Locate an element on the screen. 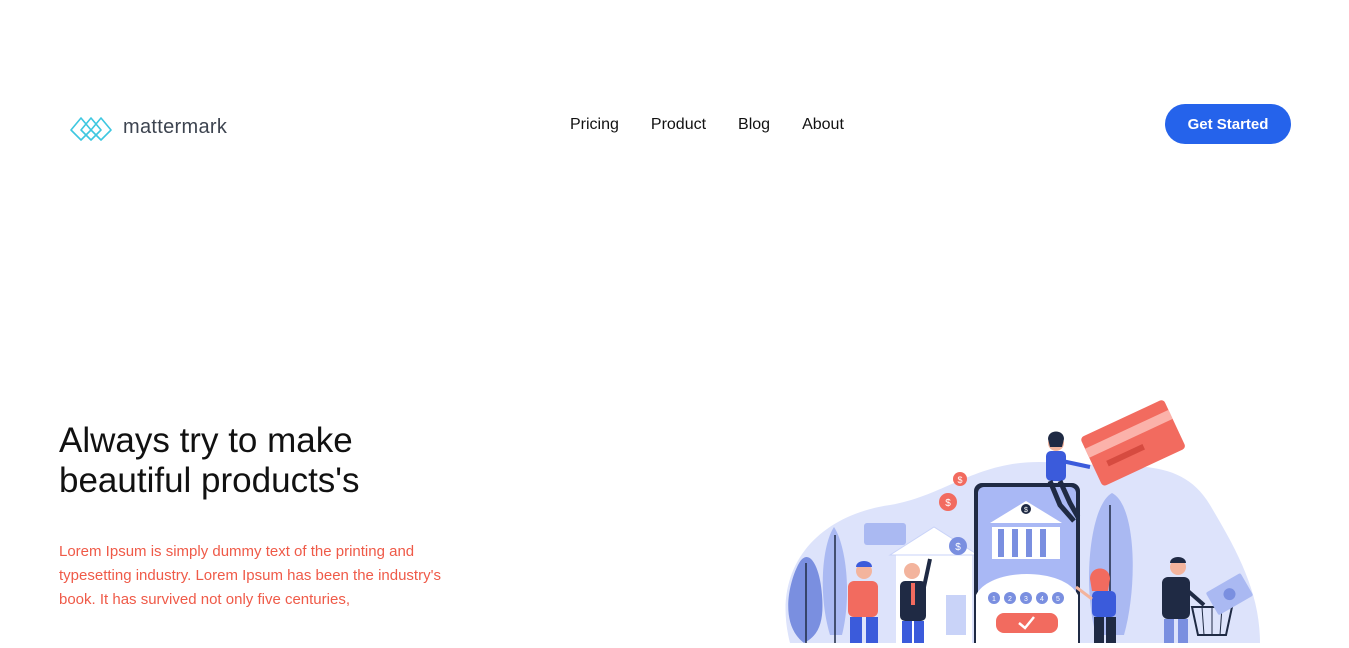 Image resolution: width=1349 pixels, height=648 pixels. coin-dollar-3: $ is located at coordinates (958, 547).